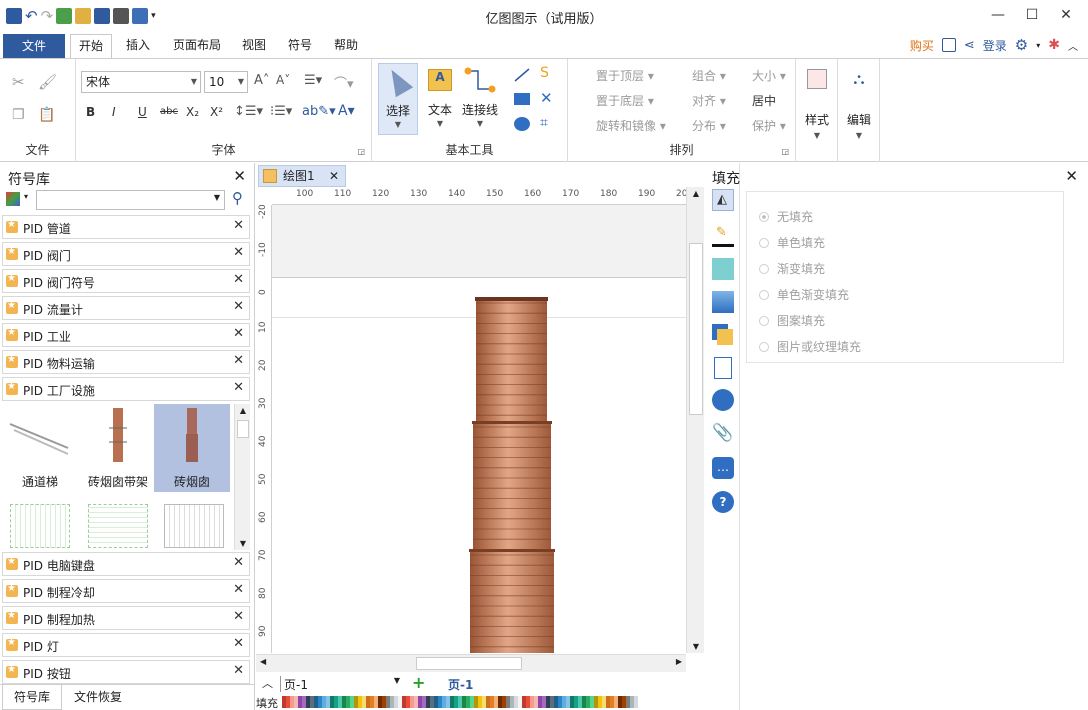 This screenshot has height=710, width=1088. I want to click on vscroll-down-icon: ▼, so click(696, 646).